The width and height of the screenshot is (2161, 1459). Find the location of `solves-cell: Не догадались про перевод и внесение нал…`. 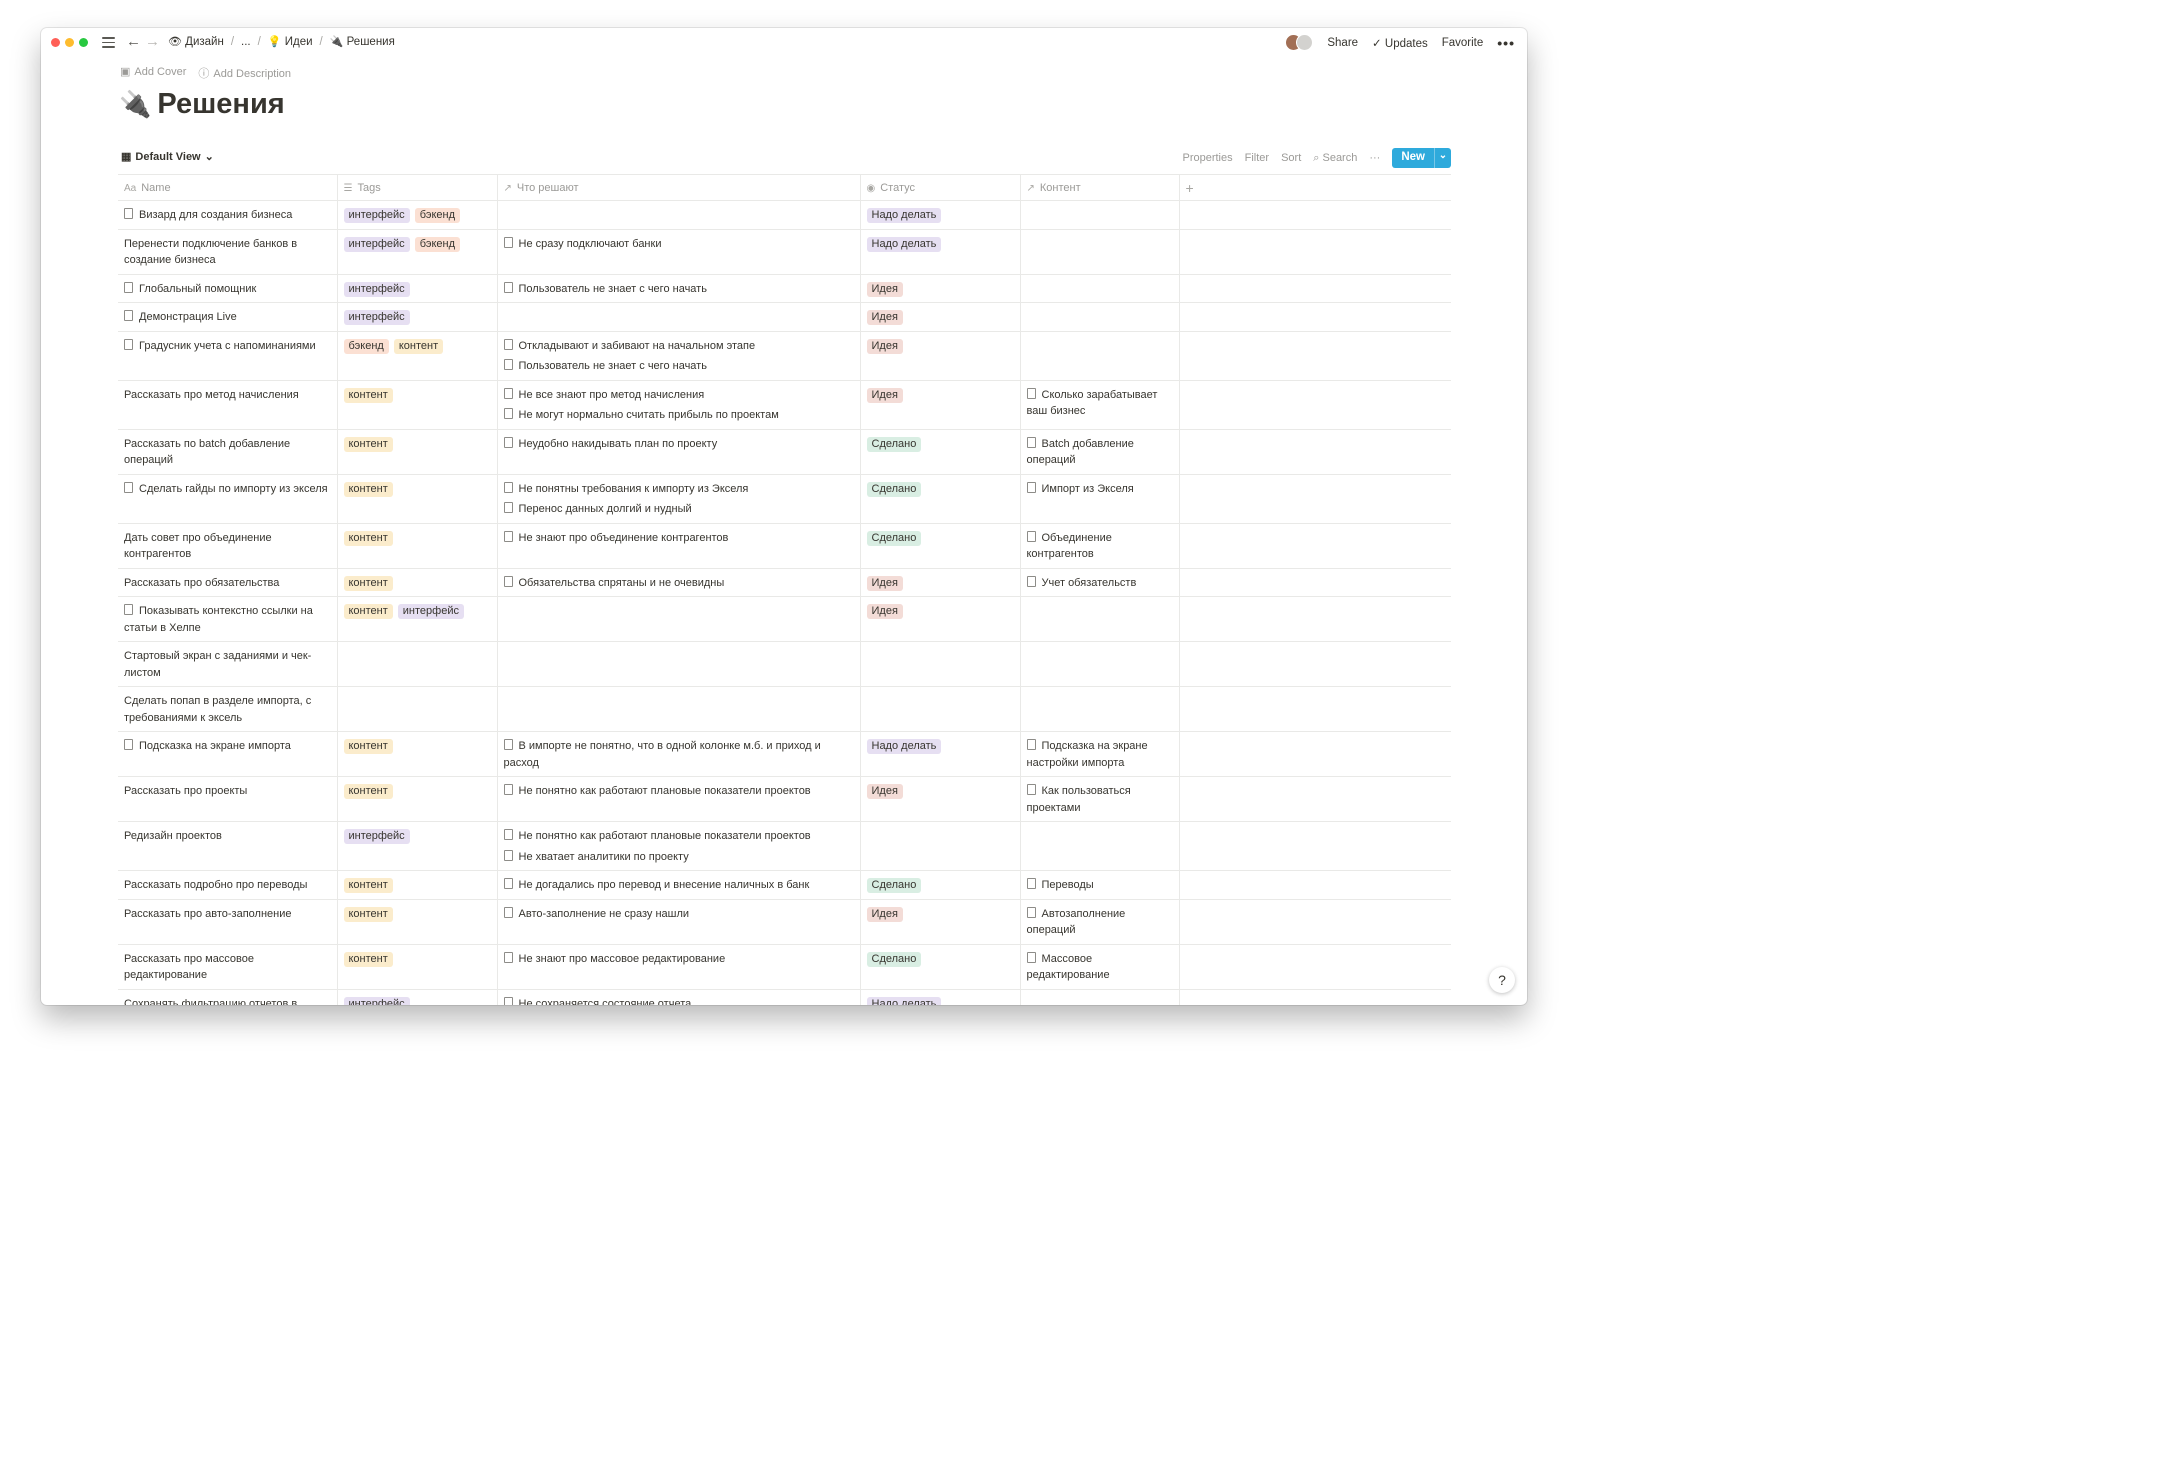

solves-cell: Не догадались про перевод и внесение нал… is located at coordinates (679, 885).